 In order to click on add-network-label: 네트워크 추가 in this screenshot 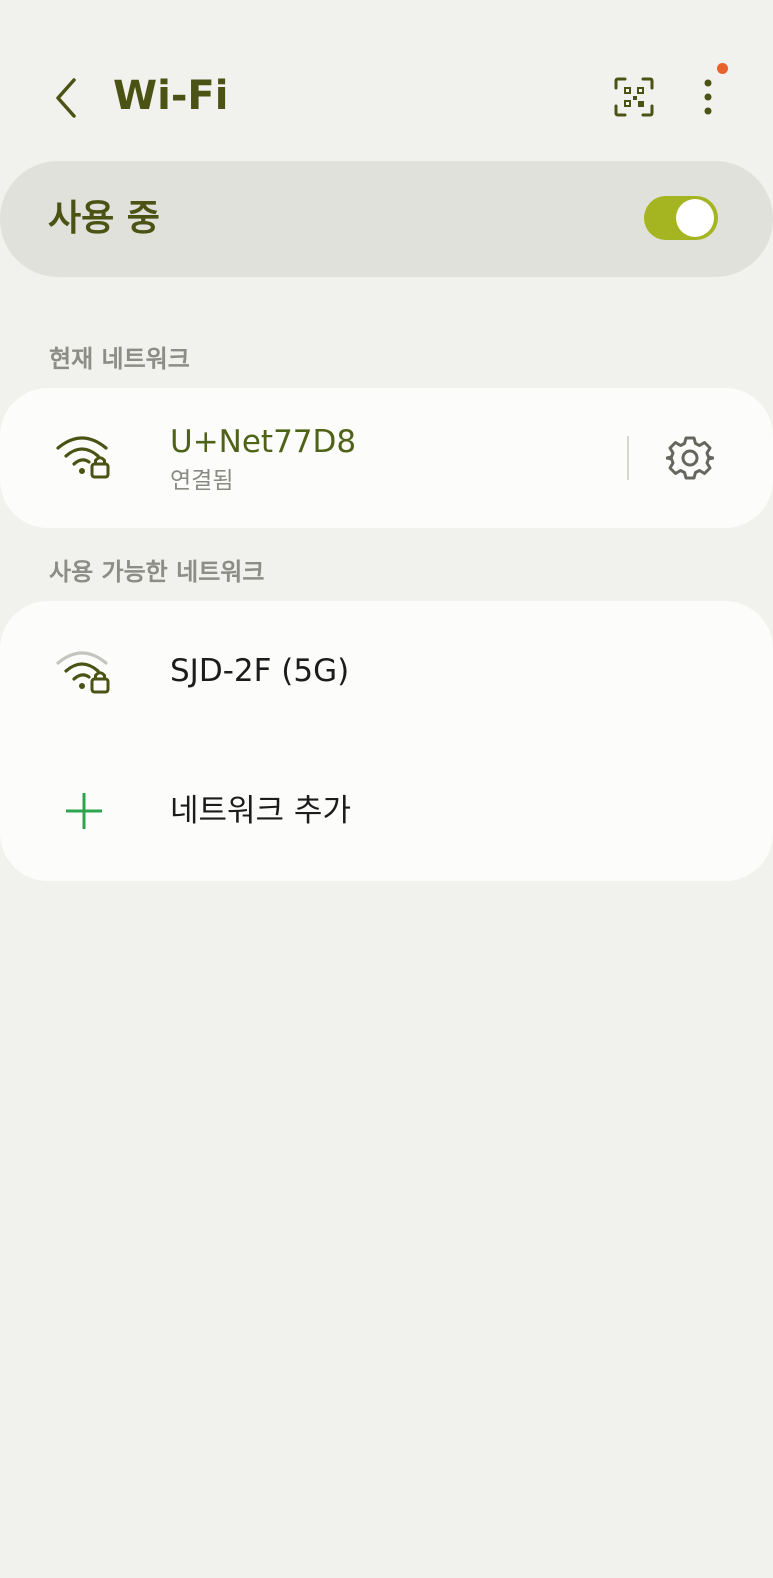, I will do `click(260, 811)`.